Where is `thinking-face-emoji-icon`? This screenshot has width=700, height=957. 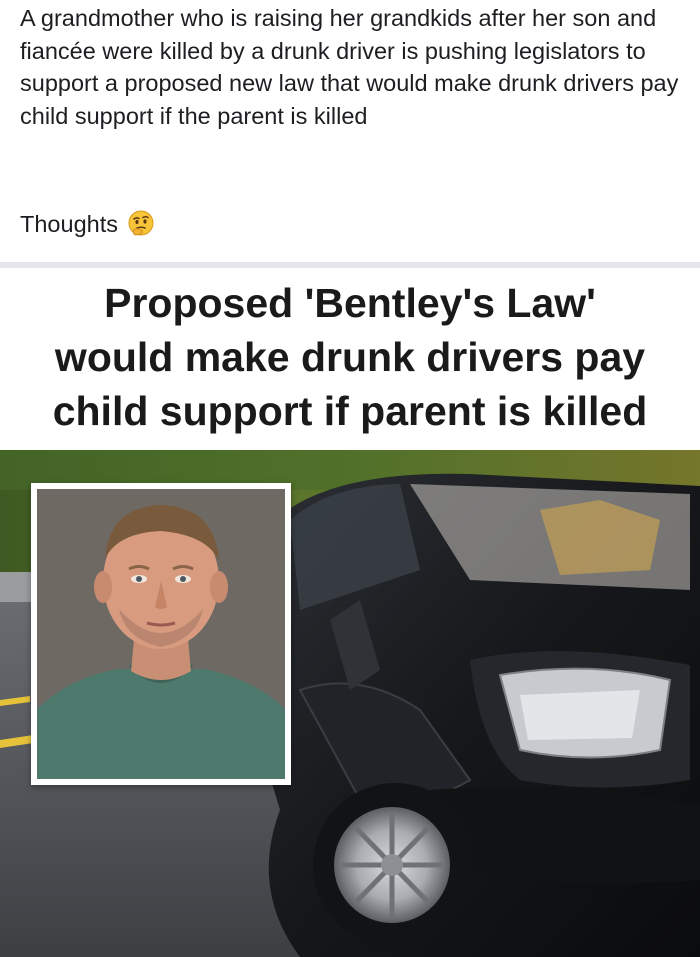 thinking-face-emoji-icon is located at coordinates (141, 224).